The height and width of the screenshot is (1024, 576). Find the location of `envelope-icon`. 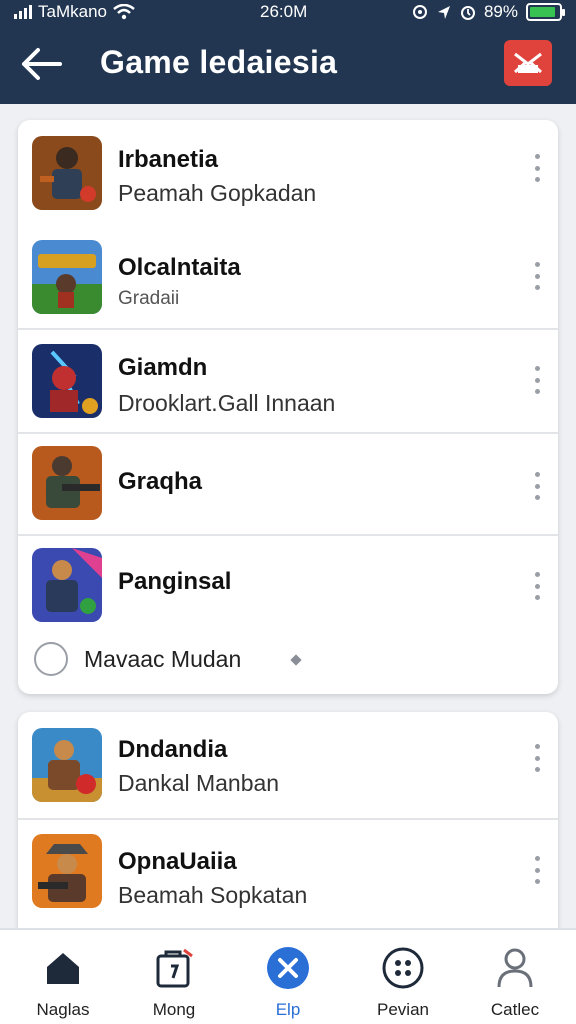

envelope-icon is located at coordinates (528, 63).